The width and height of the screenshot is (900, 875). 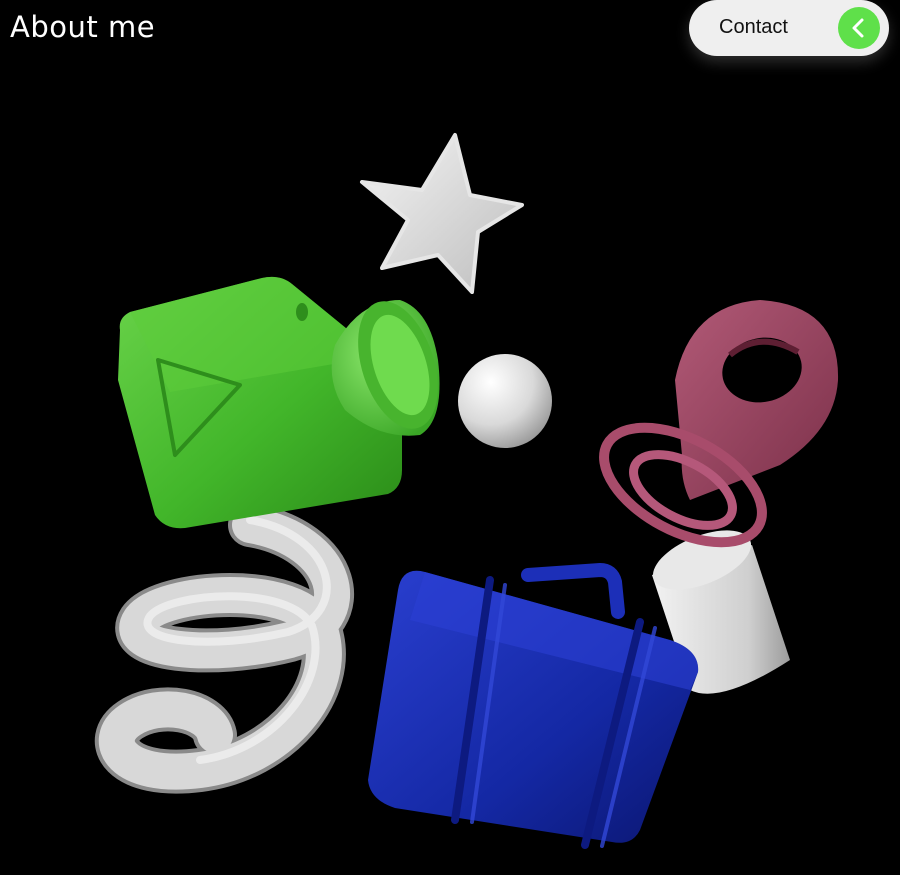 I want to click on spring-coil-shape, so click(x=224, y=648).